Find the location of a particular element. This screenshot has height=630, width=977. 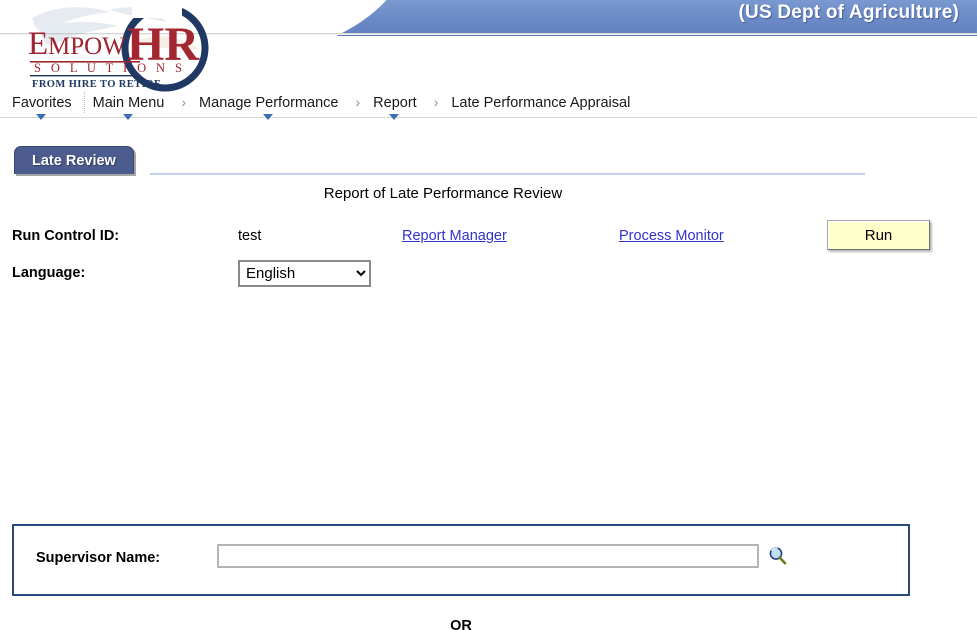

report-manager-link: Report Manager is located at coordinates (454, 236).